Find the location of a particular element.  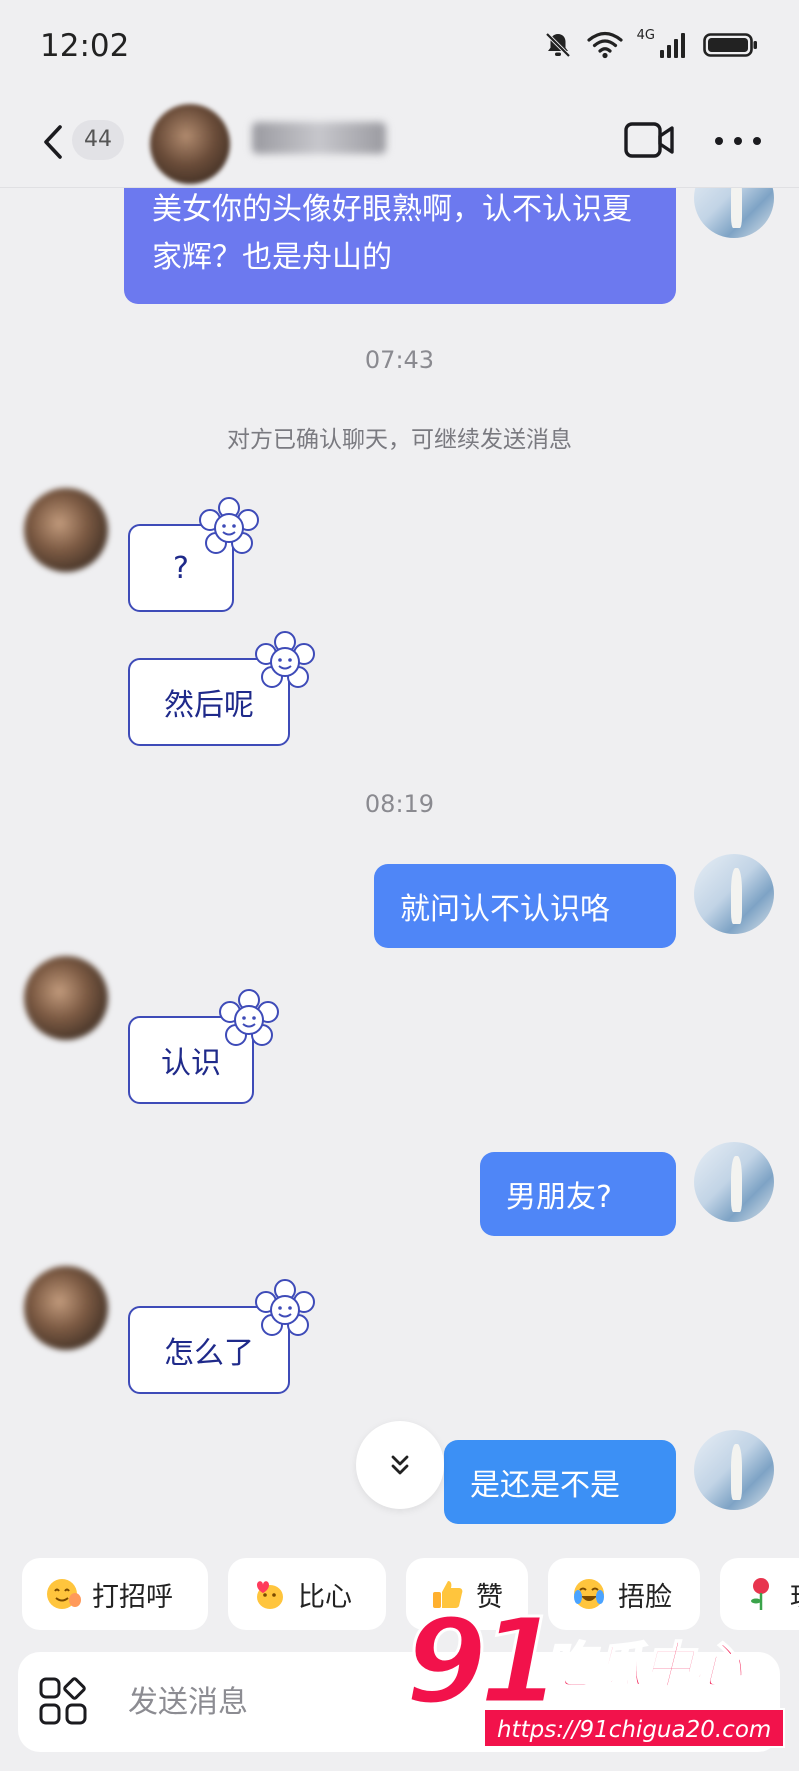

quick-reply-chip: 捂脸 is located at coordinates (624, 1594).